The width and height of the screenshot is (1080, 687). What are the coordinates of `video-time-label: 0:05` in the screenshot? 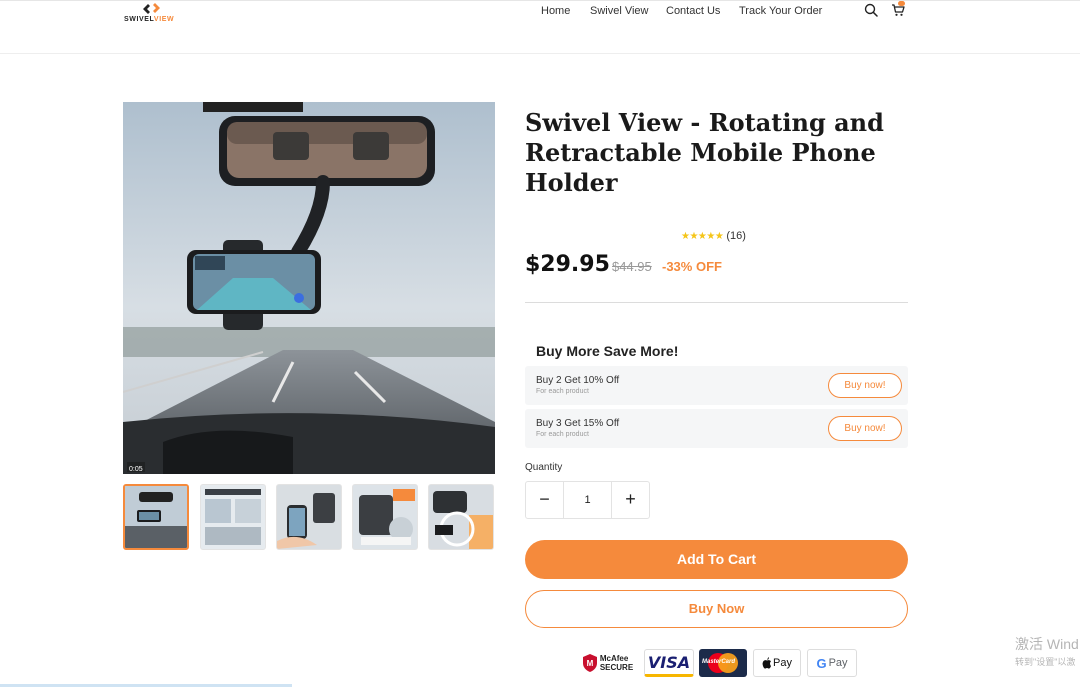 It's located at (136, 469).